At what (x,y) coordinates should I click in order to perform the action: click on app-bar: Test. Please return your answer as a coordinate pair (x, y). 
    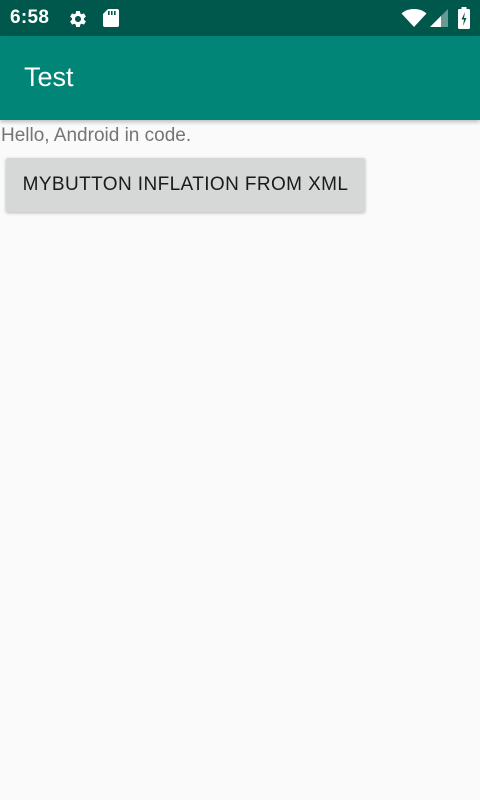
    Looking at the image, I should click on (240, 78).